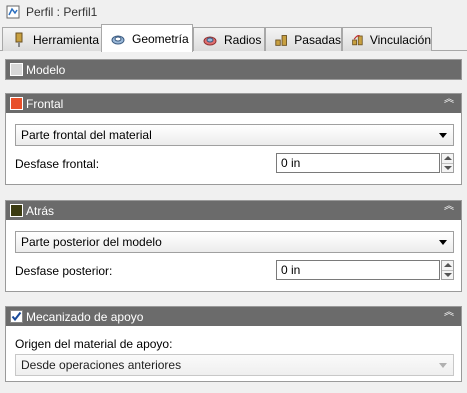 The height and width of the screenshot is (393, 467). What do you see at coordinates (160, 38) in the screenshot?
I see `tab-label: Geometría` at bounding box center [160, 38].